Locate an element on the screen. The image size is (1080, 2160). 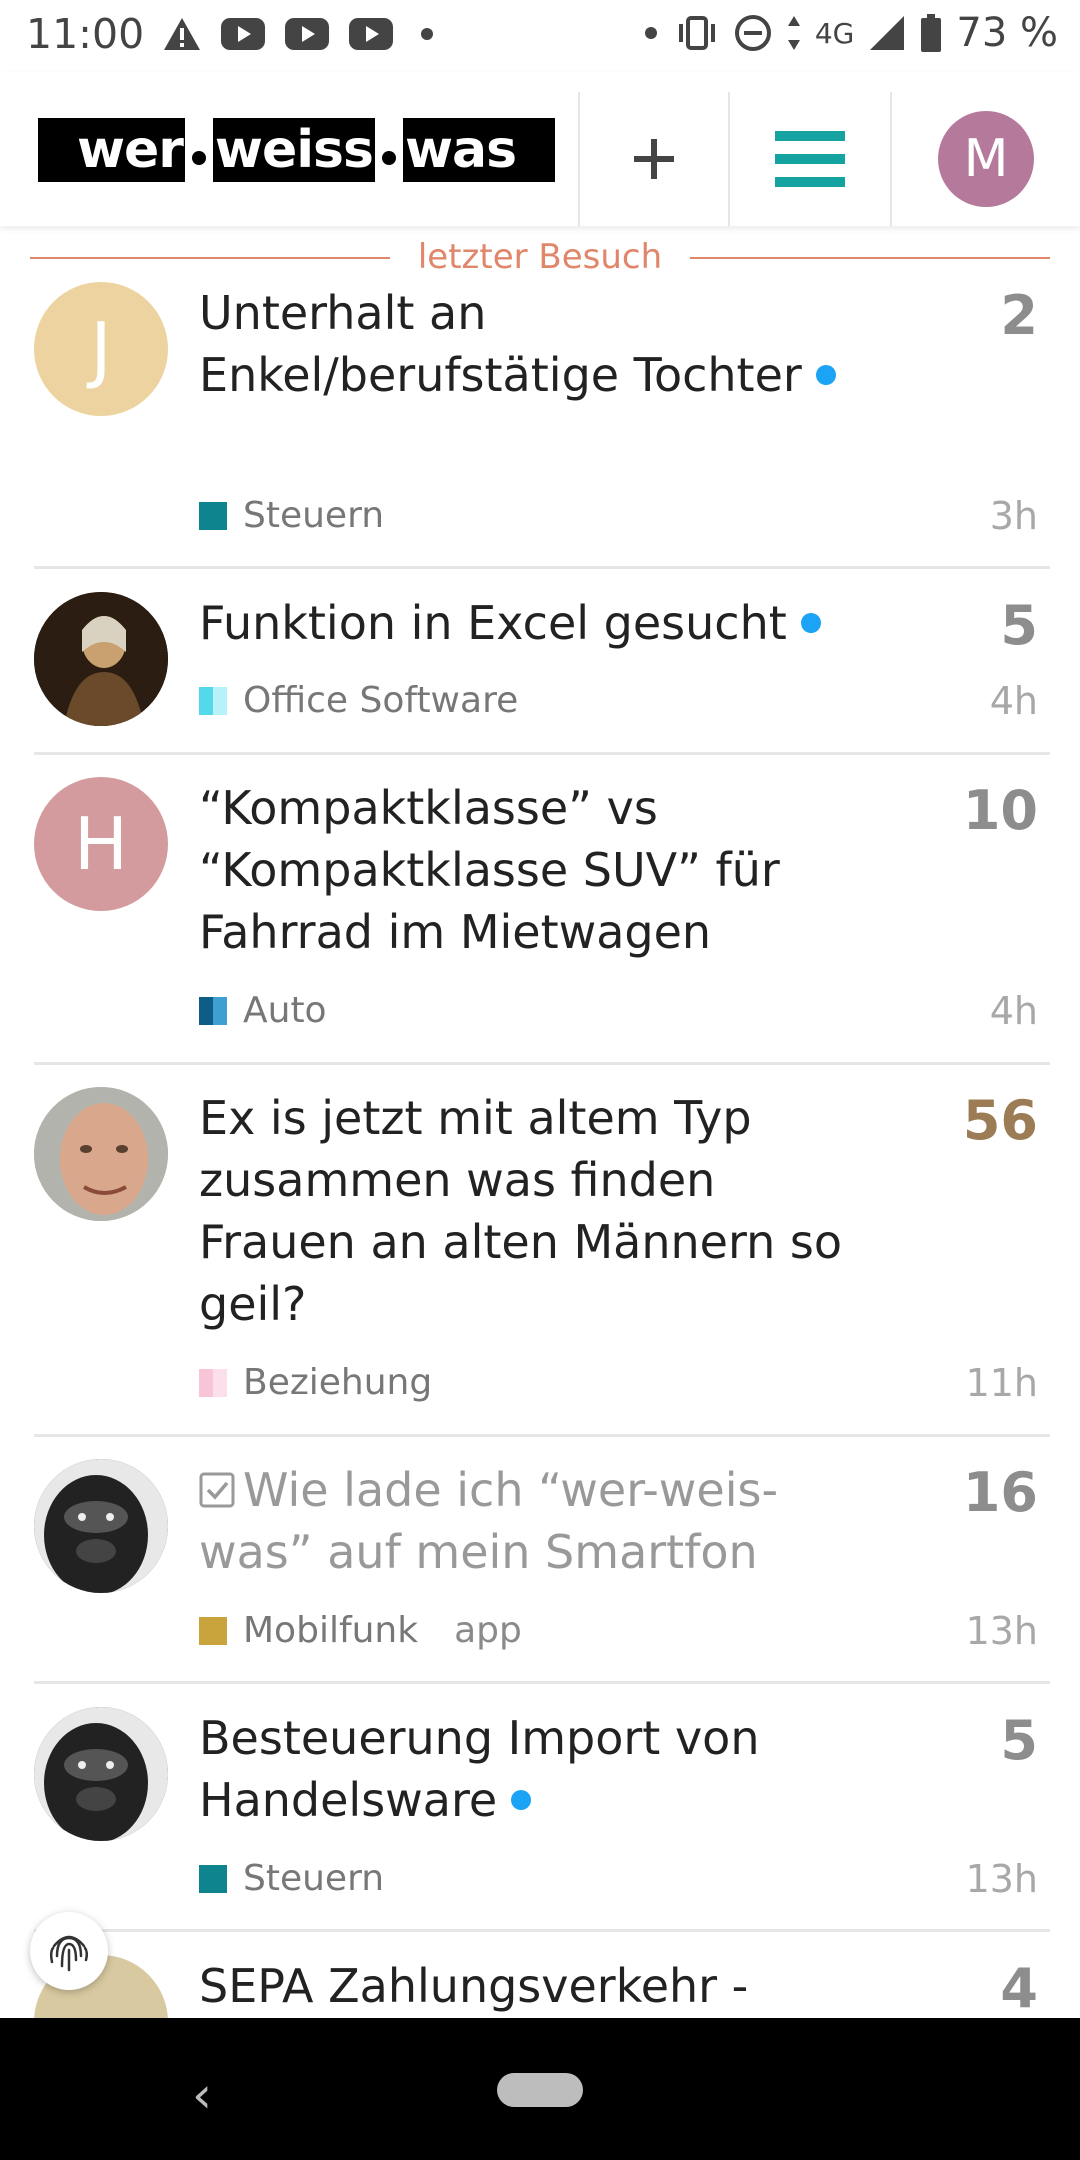
topic-title: Unterhalt an Enkel/berufstätige Tochter is located at coordinates (526, 344).